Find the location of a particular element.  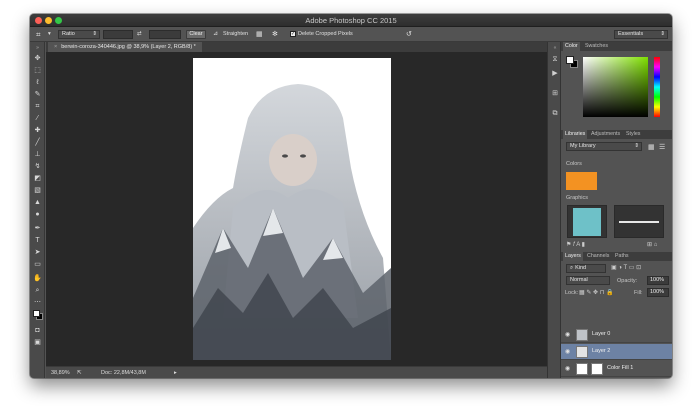

tab-channels: Channels is located at coordinates (598, 256).